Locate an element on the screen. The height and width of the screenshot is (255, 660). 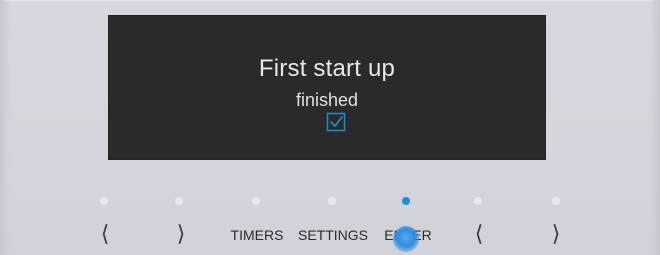
indicator-dot-enter is located at coordinates (406, 201).